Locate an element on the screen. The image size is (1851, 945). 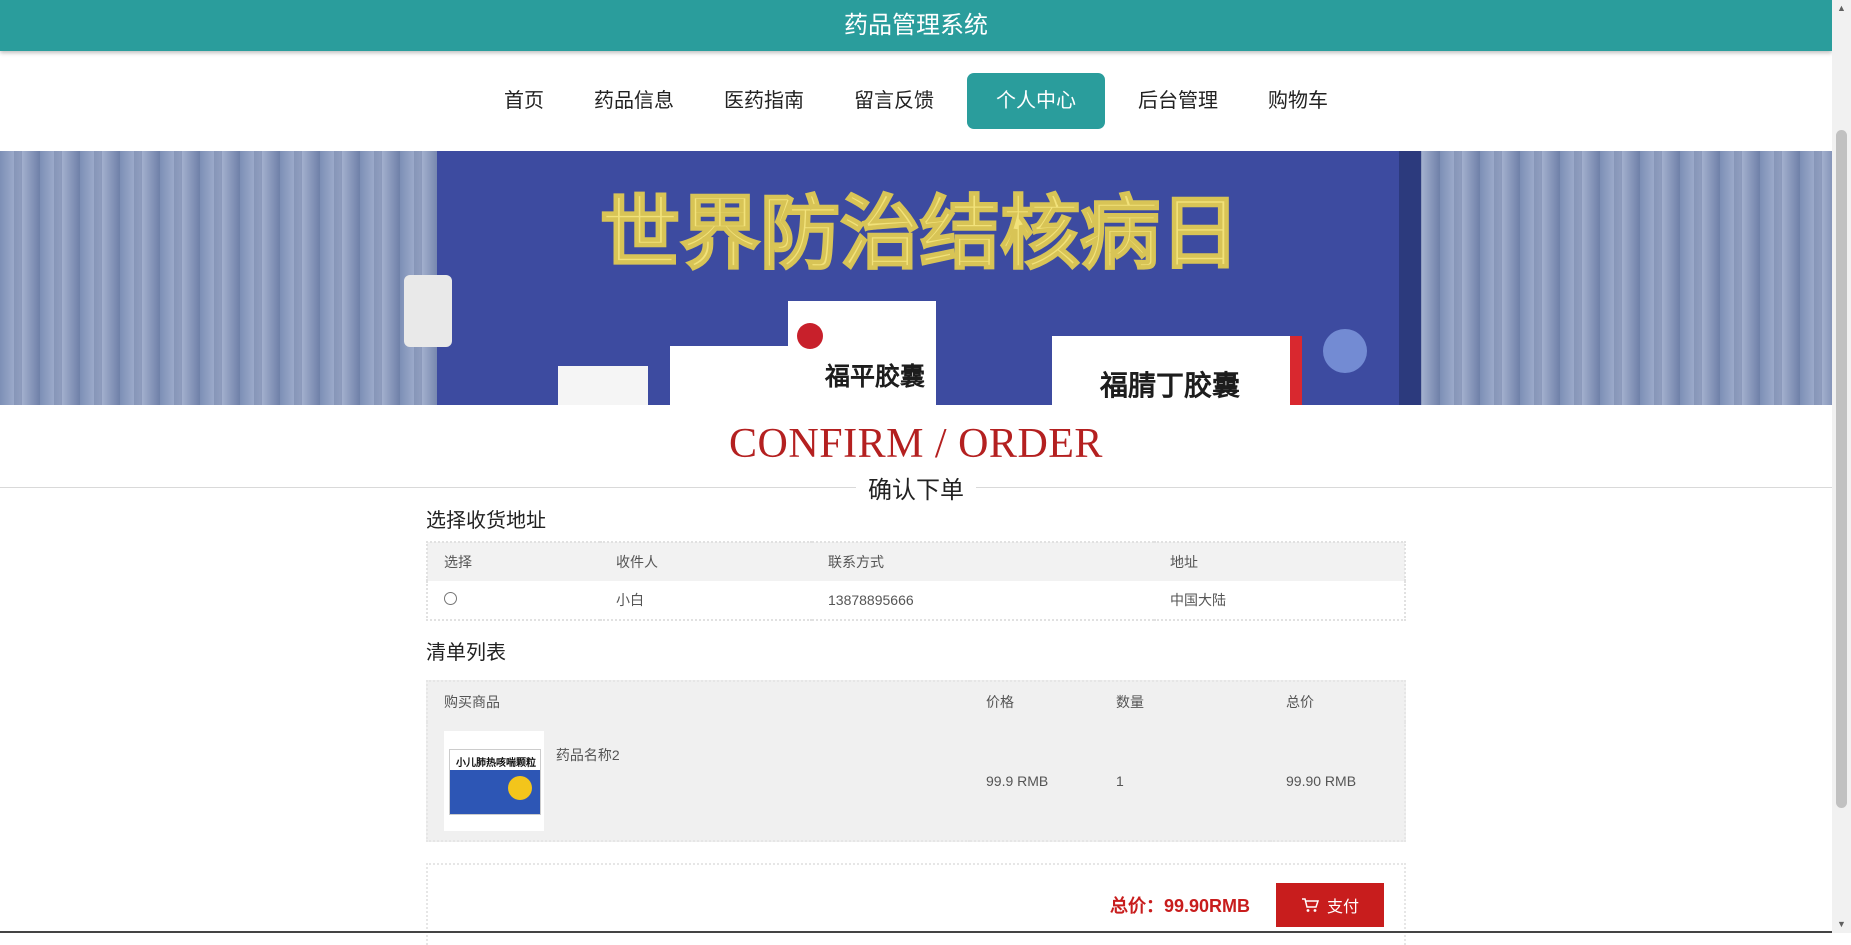
col-total: 总价 is located at coordinates (1300, 702).